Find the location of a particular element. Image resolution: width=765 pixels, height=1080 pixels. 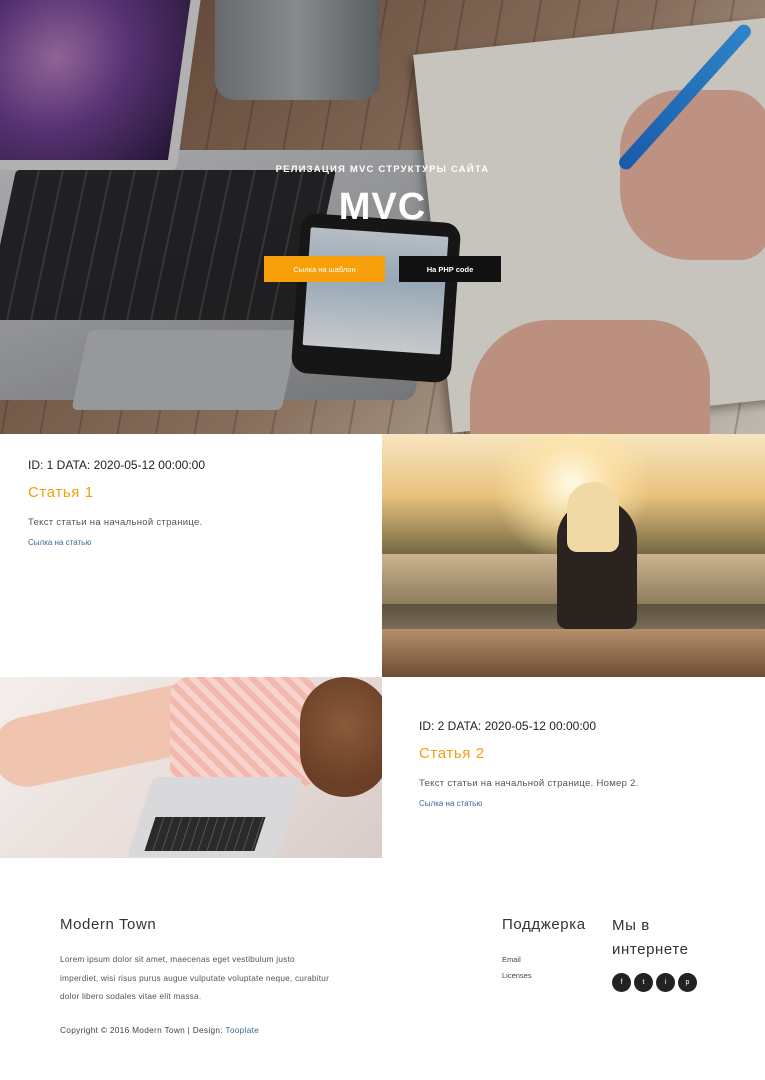

facebook-icon: f is located at coordinates (621, 982).